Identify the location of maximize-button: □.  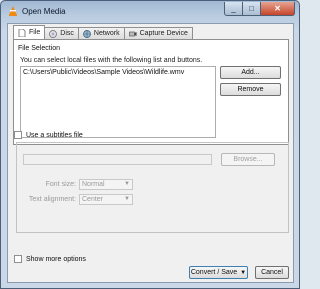
(252, 9).